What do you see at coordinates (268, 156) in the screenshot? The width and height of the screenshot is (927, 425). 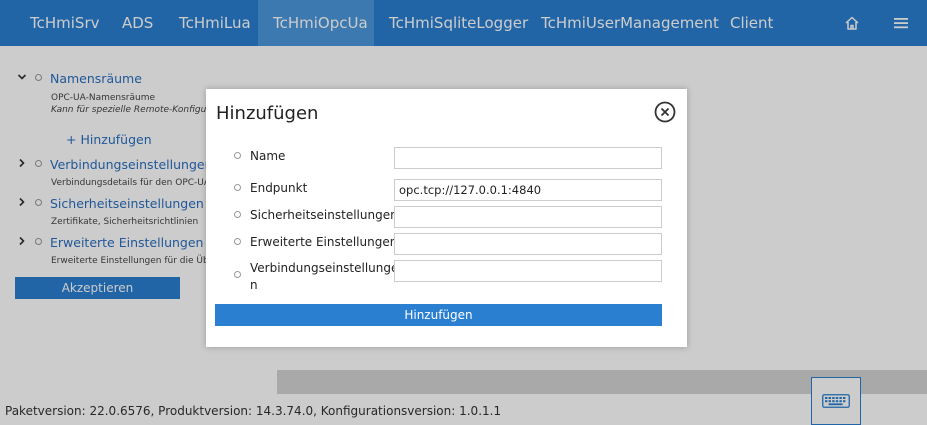 I see `name-label: Name` at bounding box center [268, 156].